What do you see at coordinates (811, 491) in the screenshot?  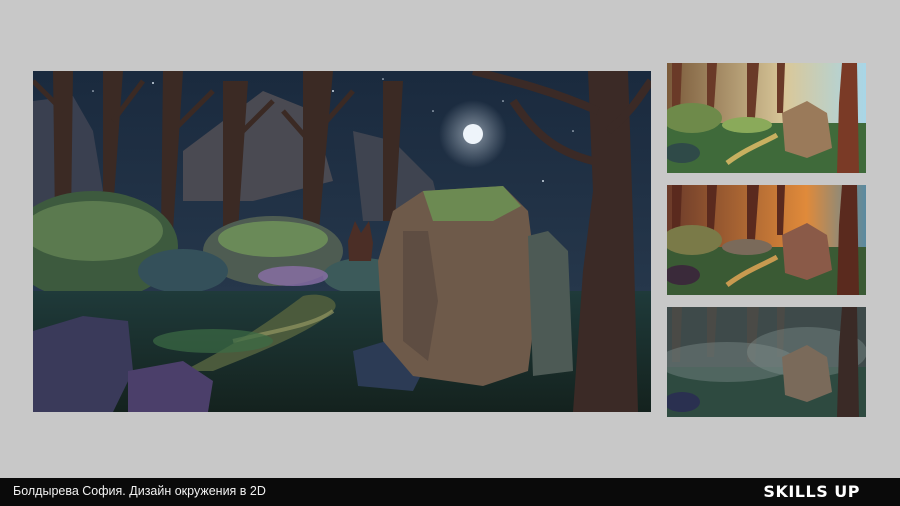 I see `brand-logo: SKILLS UP` at bounding box center [811, 491].